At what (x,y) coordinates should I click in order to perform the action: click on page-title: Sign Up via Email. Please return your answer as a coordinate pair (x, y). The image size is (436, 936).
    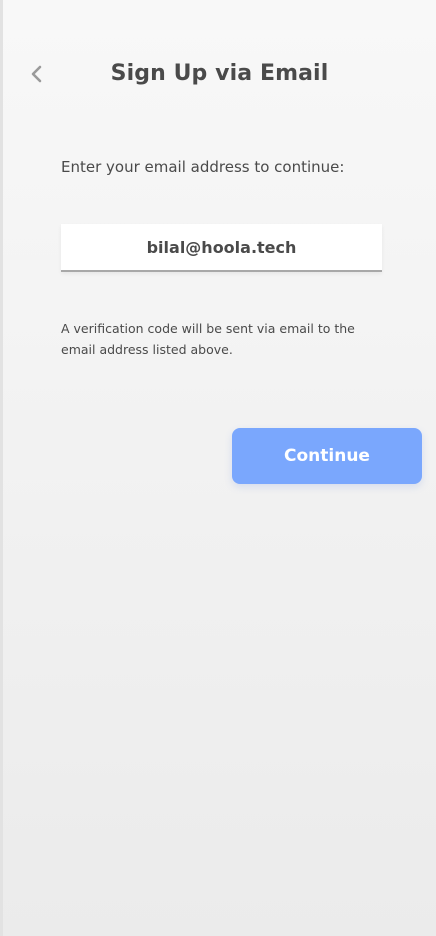
    Looking at the image, I should click on (219, 73).